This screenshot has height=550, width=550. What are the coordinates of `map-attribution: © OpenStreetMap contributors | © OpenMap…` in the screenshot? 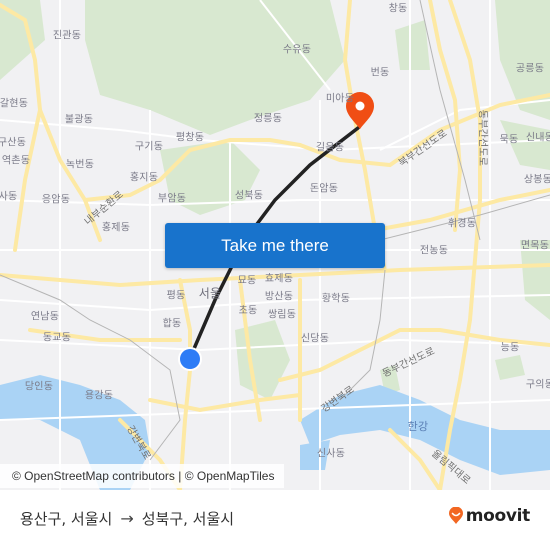 It's located at (142, 476).